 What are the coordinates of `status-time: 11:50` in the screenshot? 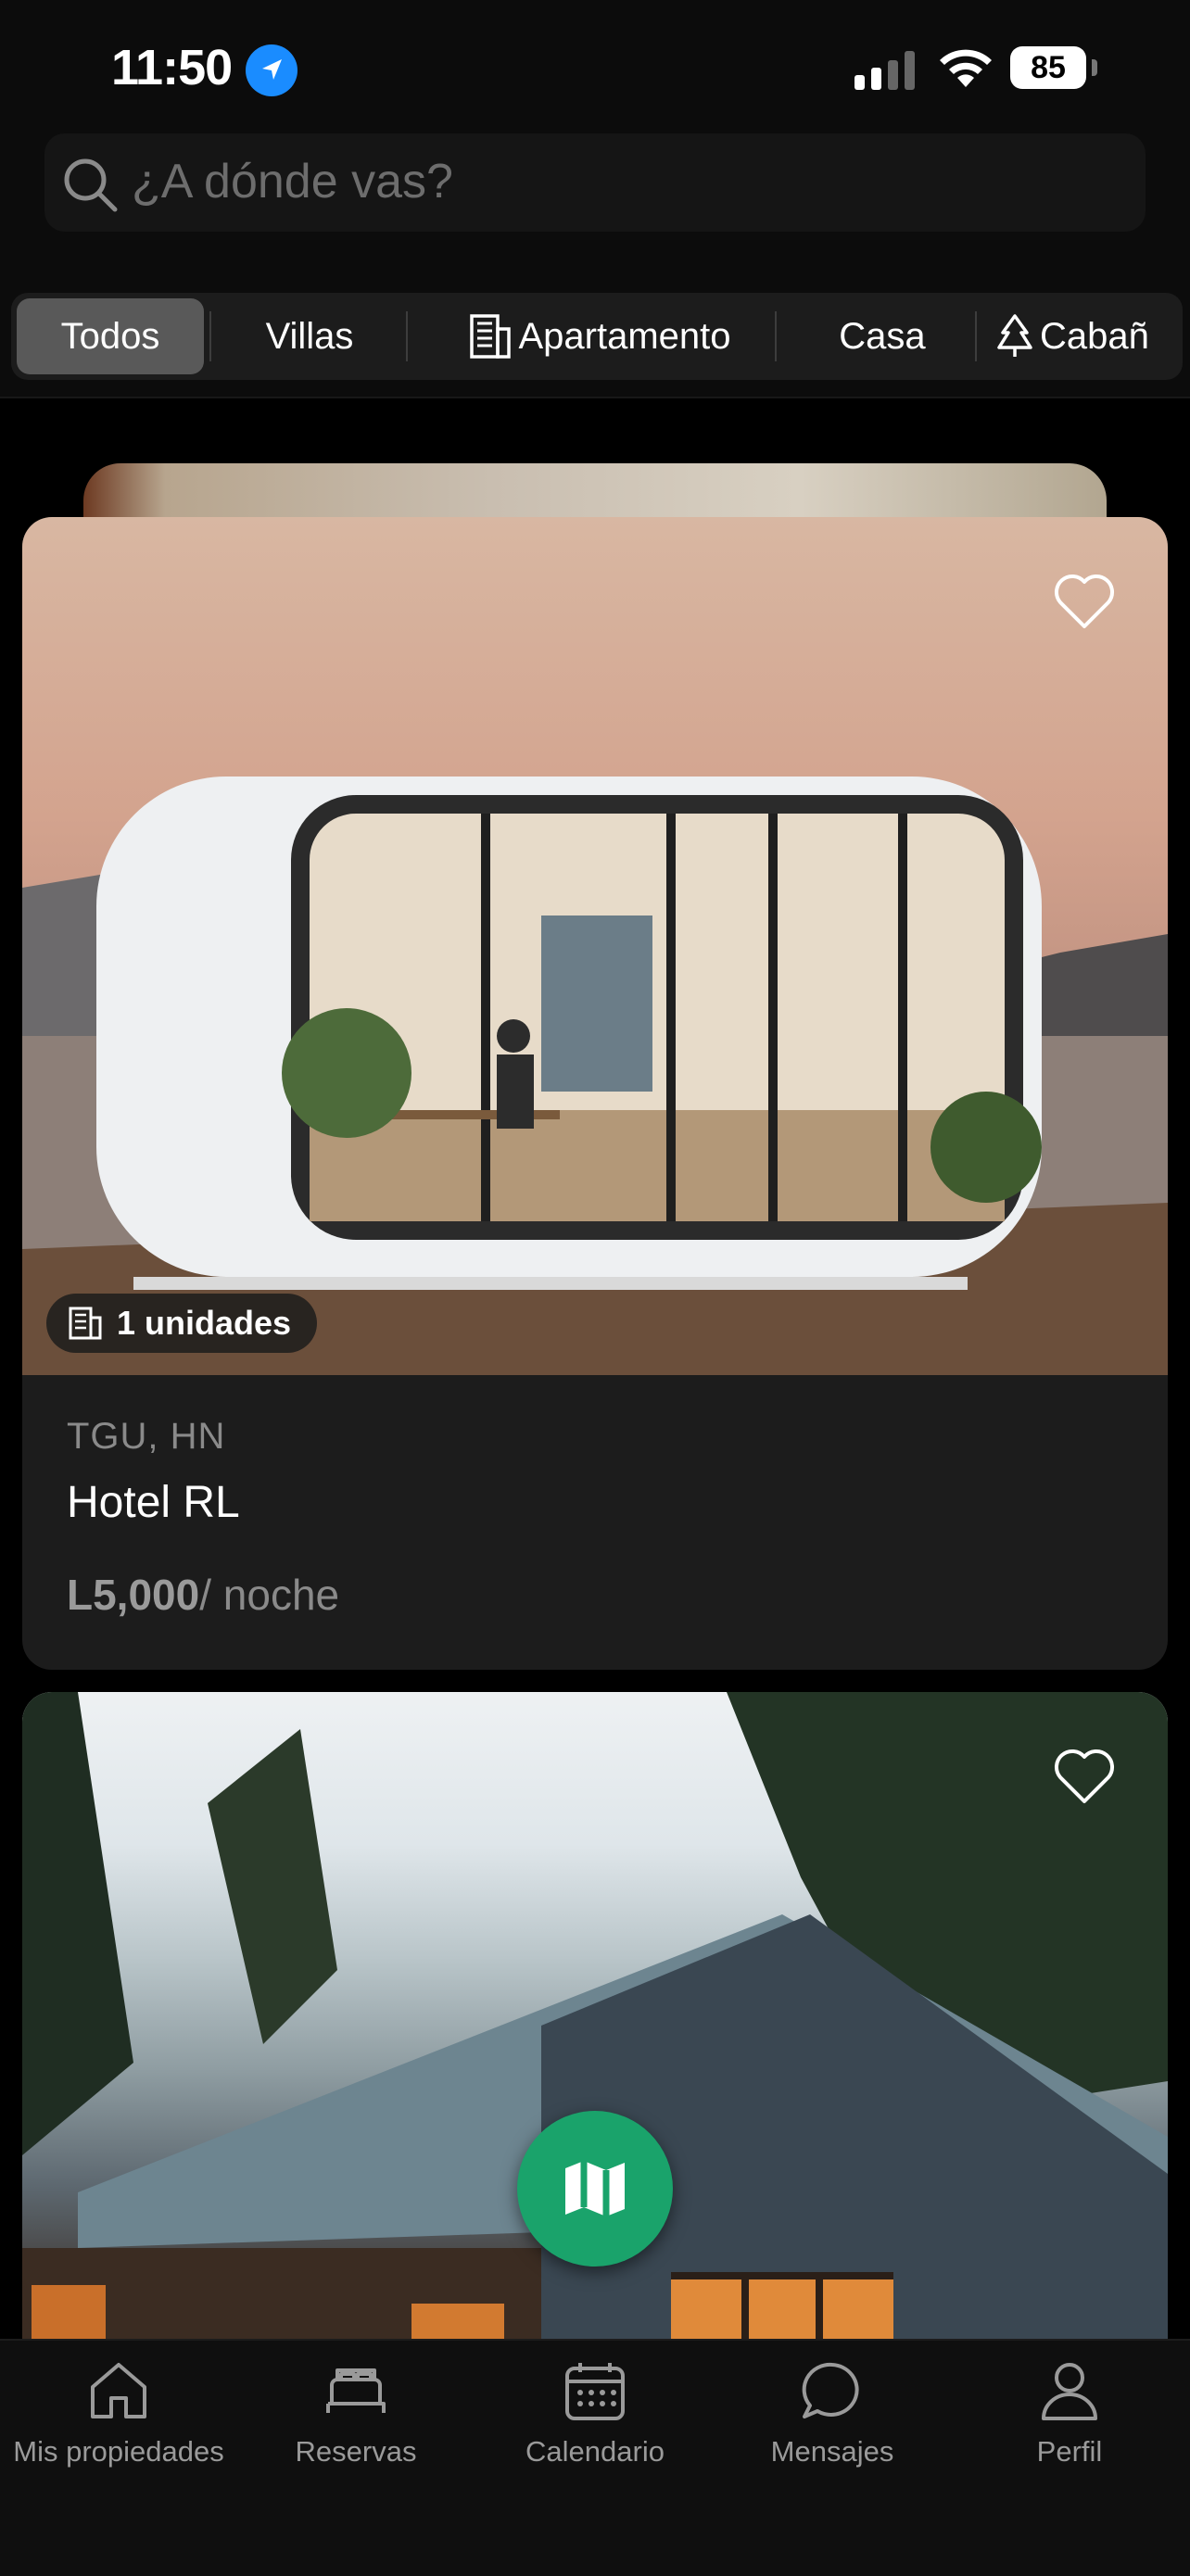 It's located at (172, 68).